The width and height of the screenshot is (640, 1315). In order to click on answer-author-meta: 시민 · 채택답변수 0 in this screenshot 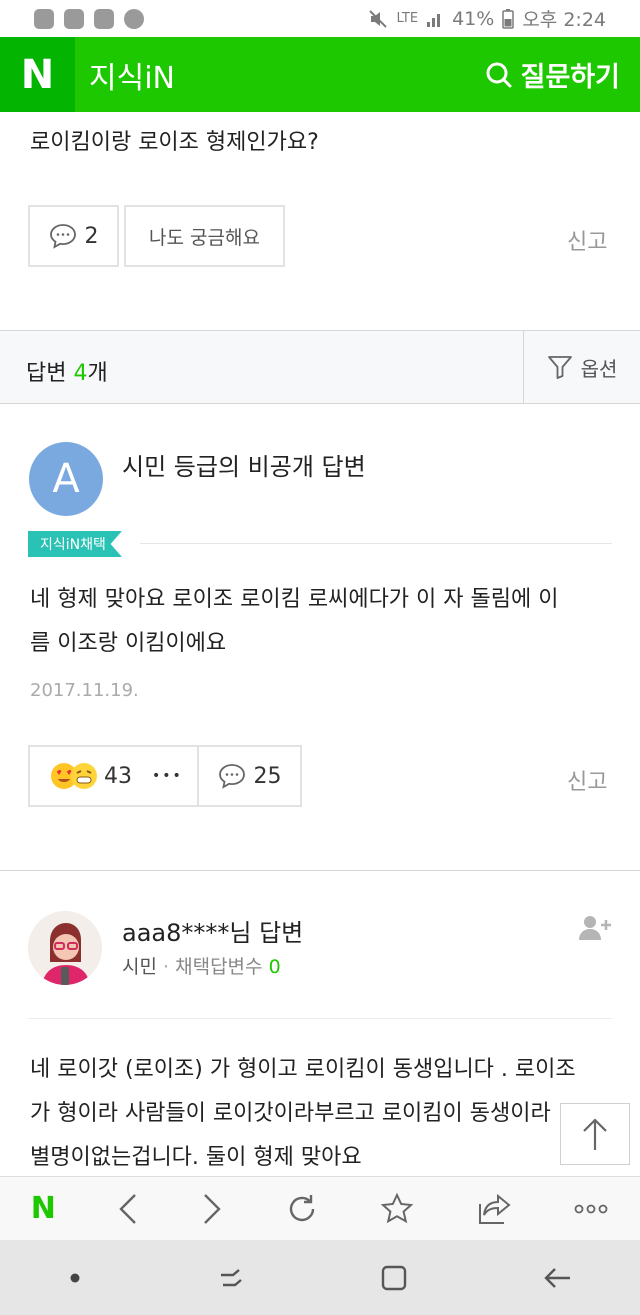, I will do `click(201, 965)`.